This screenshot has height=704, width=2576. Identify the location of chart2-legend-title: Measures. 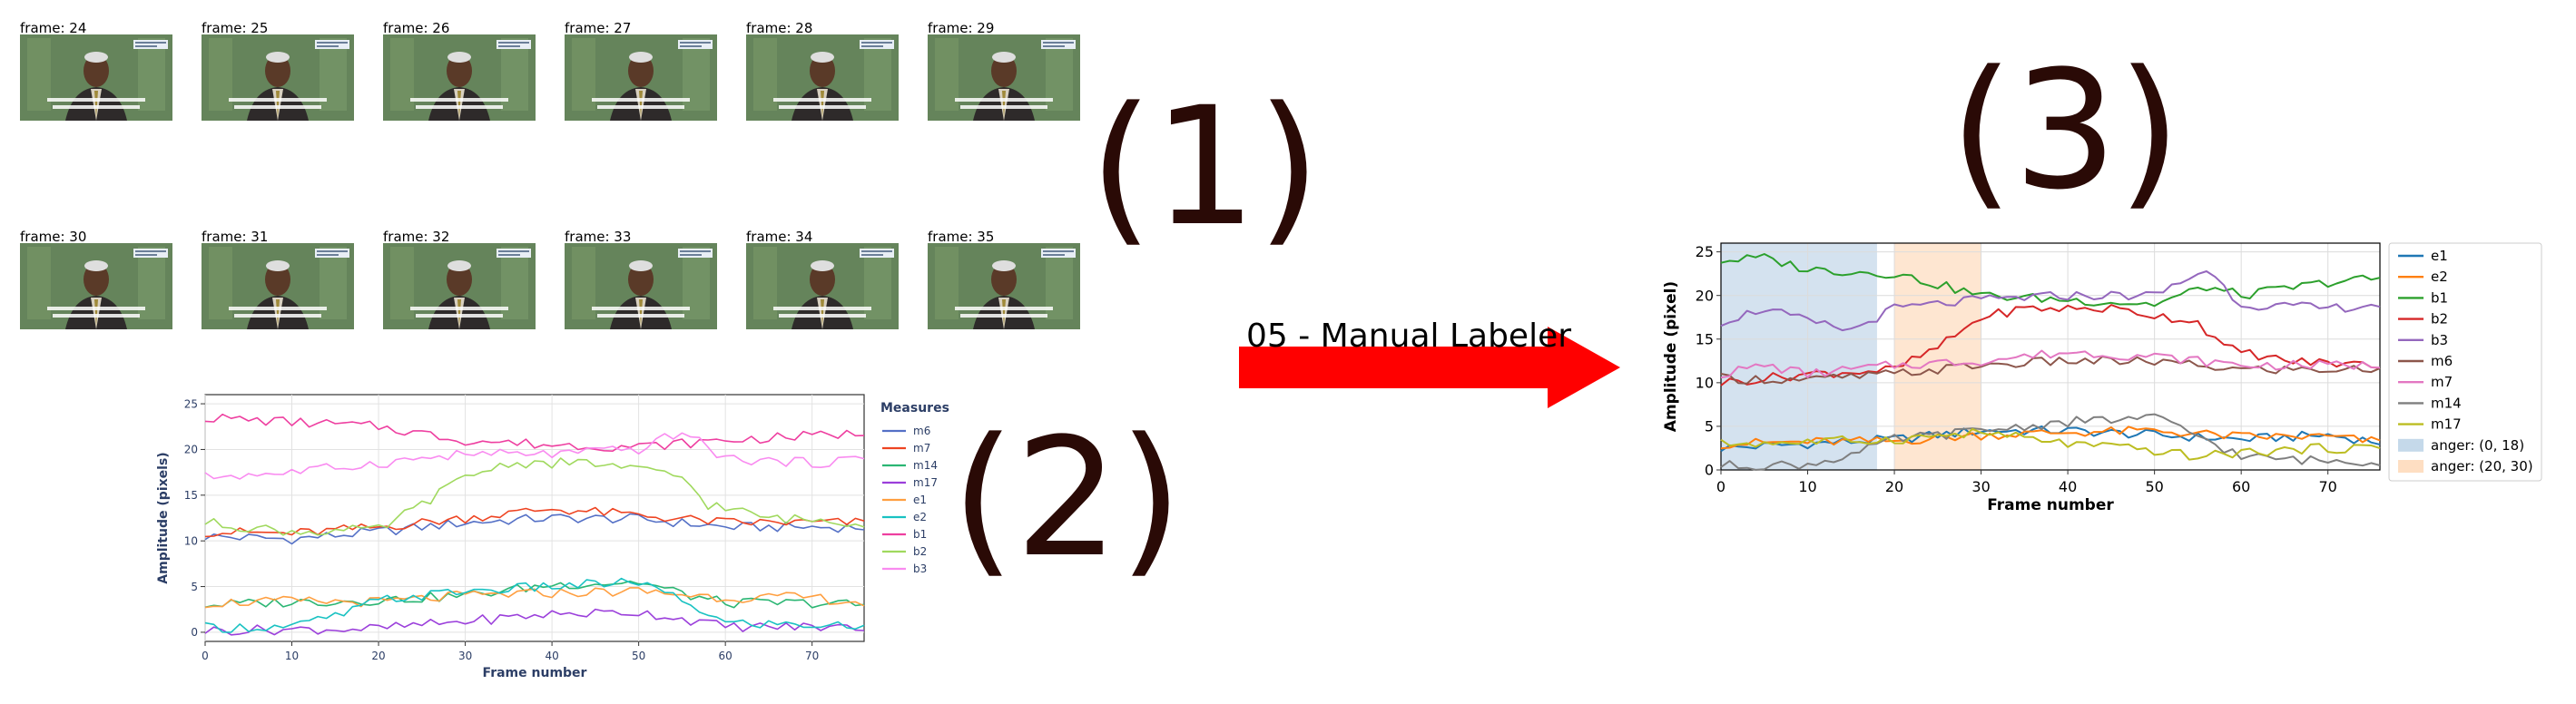
(914, 408).